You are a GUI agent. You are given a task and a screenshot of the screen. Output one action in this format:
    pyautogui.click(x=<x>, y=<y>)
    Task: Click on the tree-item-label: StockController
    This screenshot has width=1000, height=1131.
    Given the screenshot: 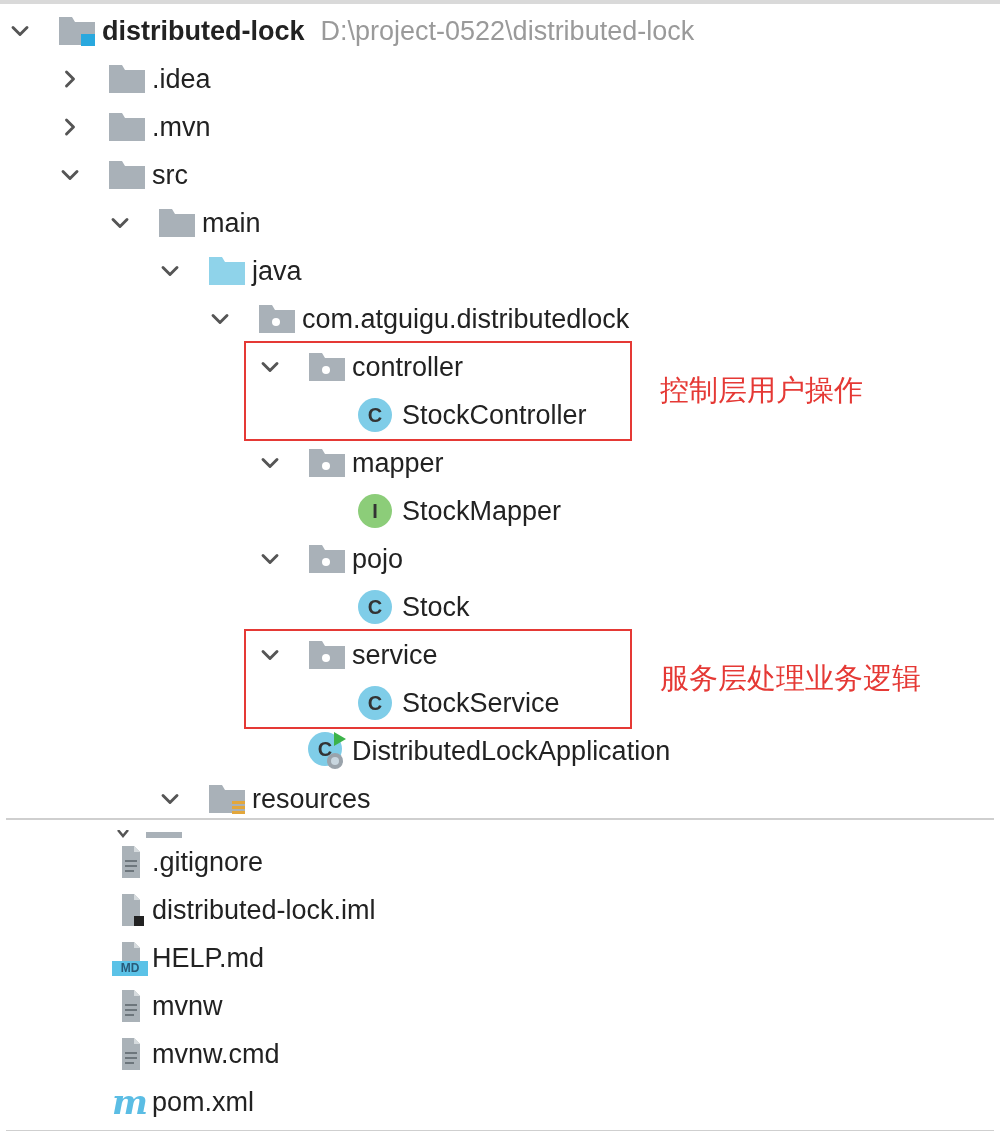 What is the action you would take?
    pyautogui.click(x=494, y=415)
    